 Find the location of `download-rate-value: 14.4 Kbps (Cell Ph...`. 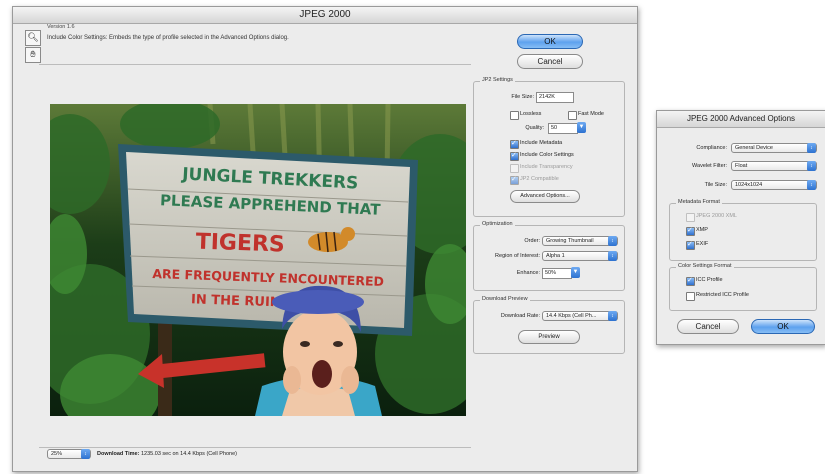

download-rate-value: 14.4 Kbps (Cell Ph... is located at coordinates (571, 316).